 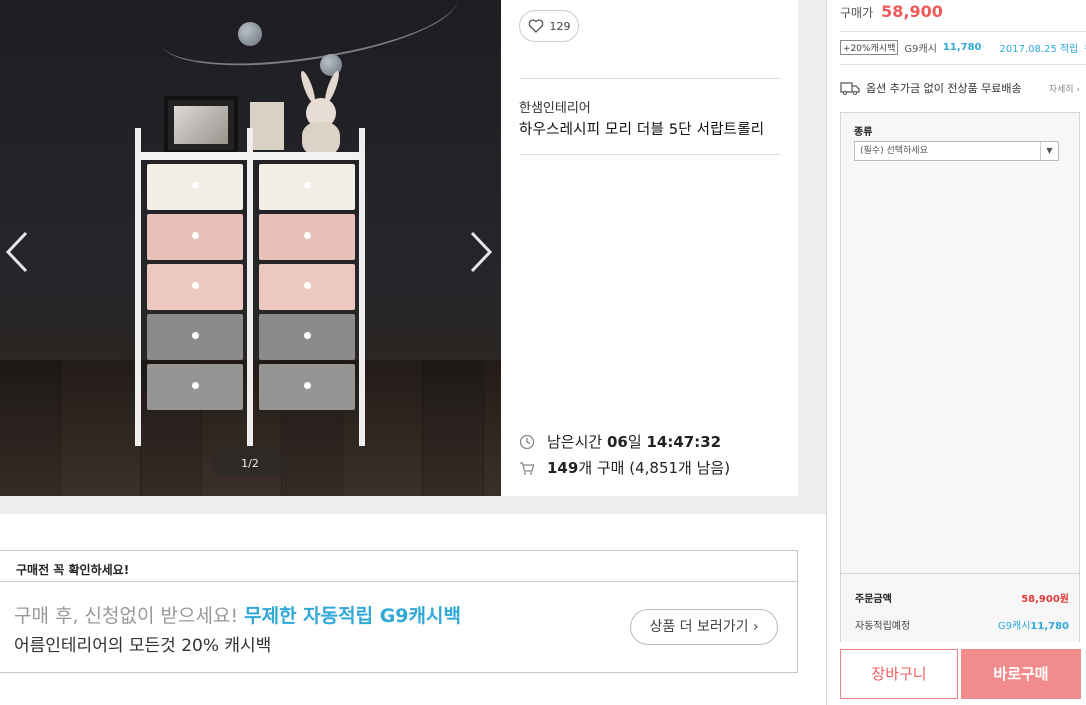 I want to click on reward-amount: 11,780, so click(x=1049, y=626).